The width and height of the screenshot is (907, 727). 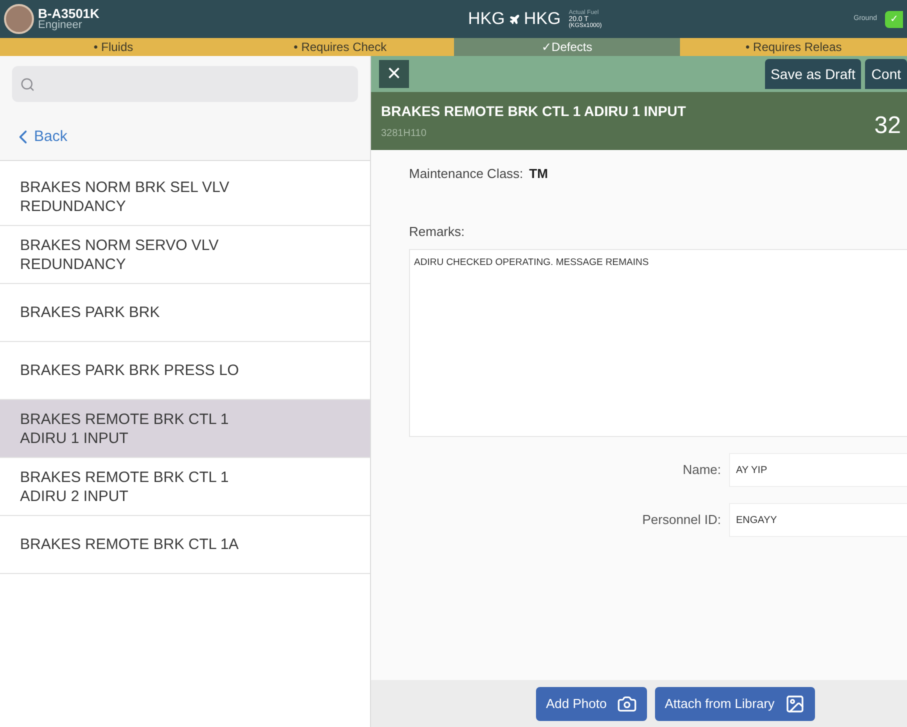 I want to click on status-badge: ✓, so click(x=894, y=19).